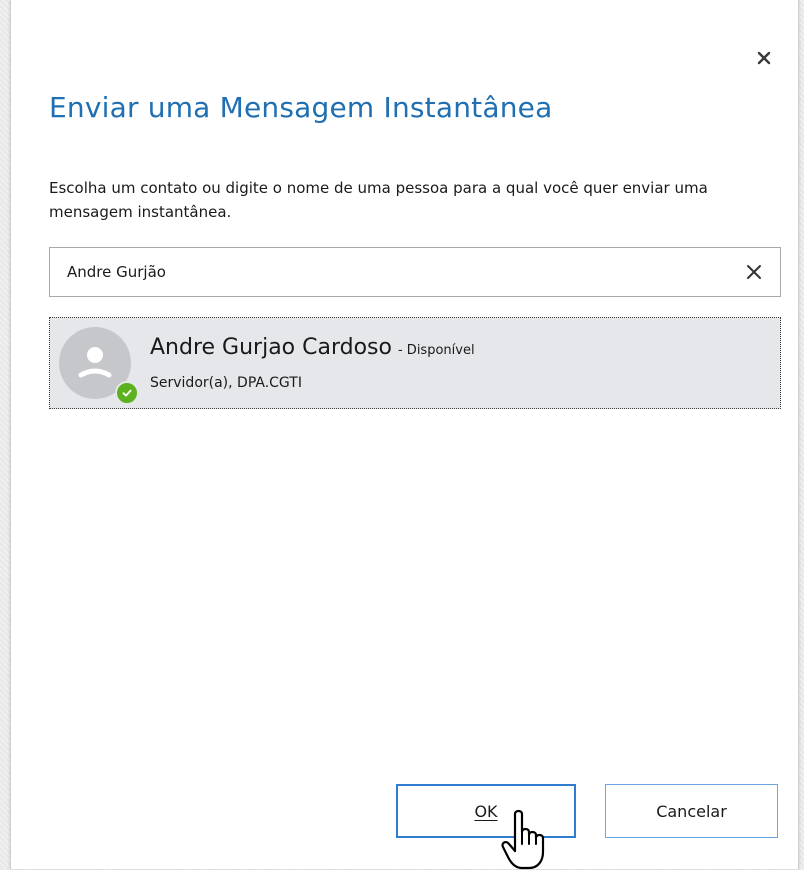 This screenshot has height=870, width=804. Describe the element at coordinates (271, 347) in the screenshot. I see `contact-name: Andre Gurjao Cardoso` at that location.